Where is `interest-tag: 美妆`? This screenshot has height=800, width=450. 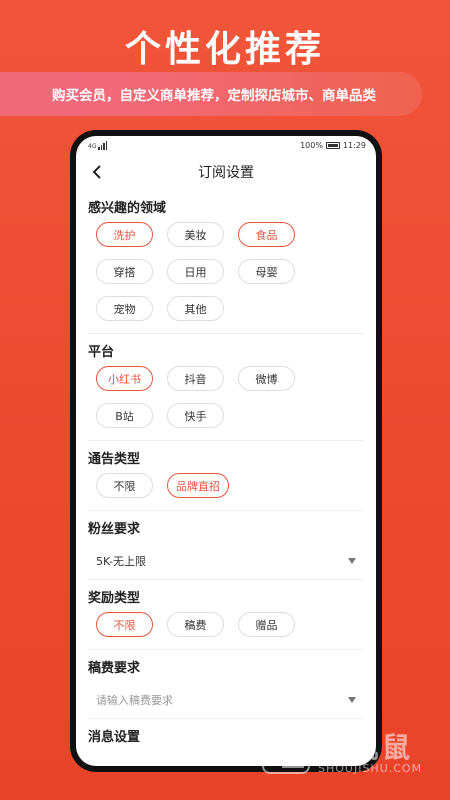
interest-tag: 美妆 is located at coordinates (195, 234).